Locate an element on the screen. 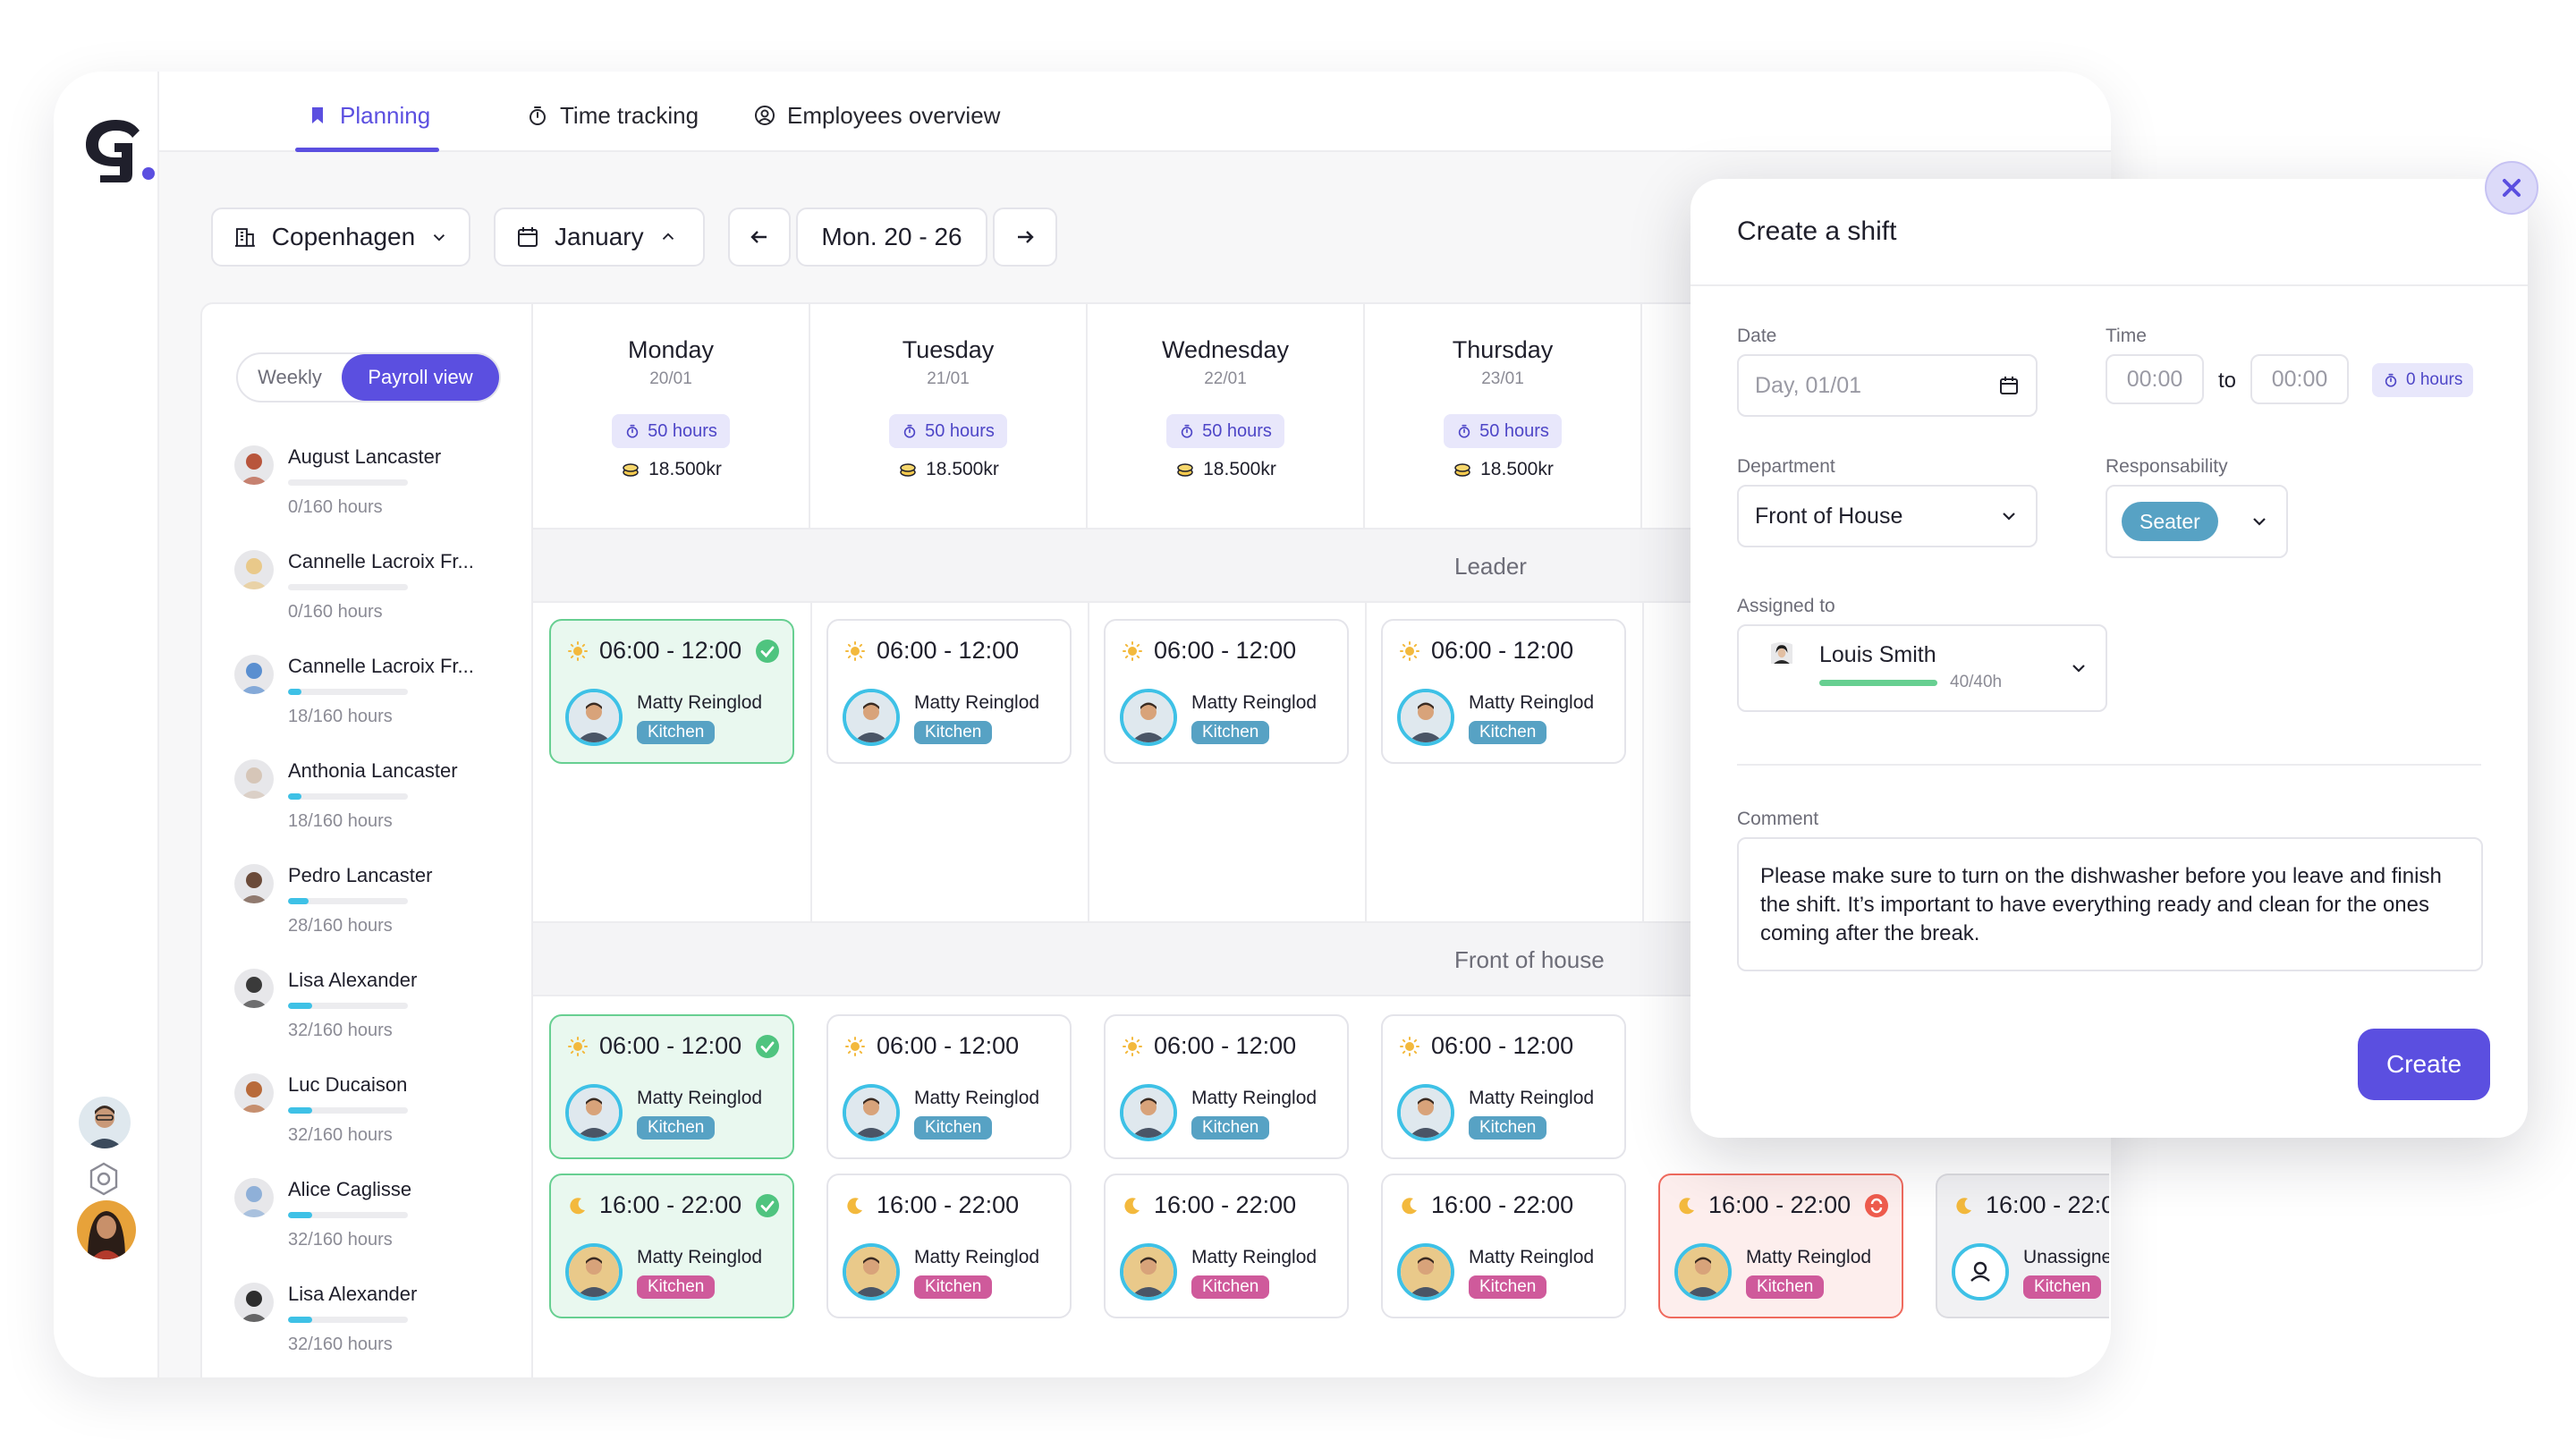  assignee-hours: 40/40h is located at coordinates (1976, 682).